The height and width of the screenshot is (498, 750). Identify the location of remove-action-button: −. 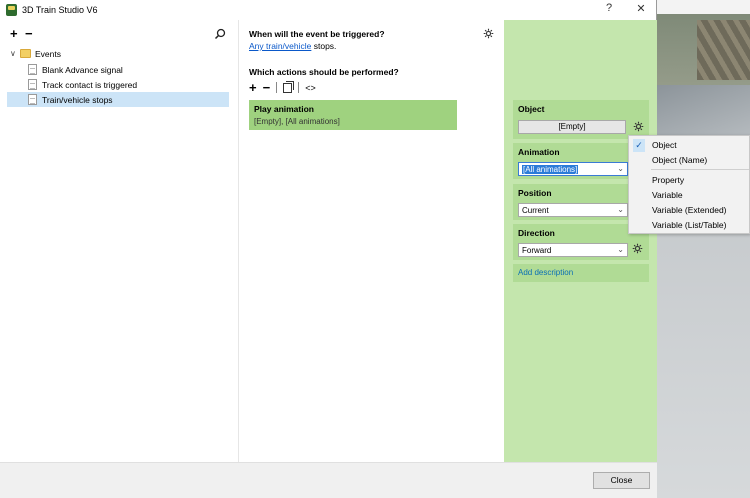
(267, 87).